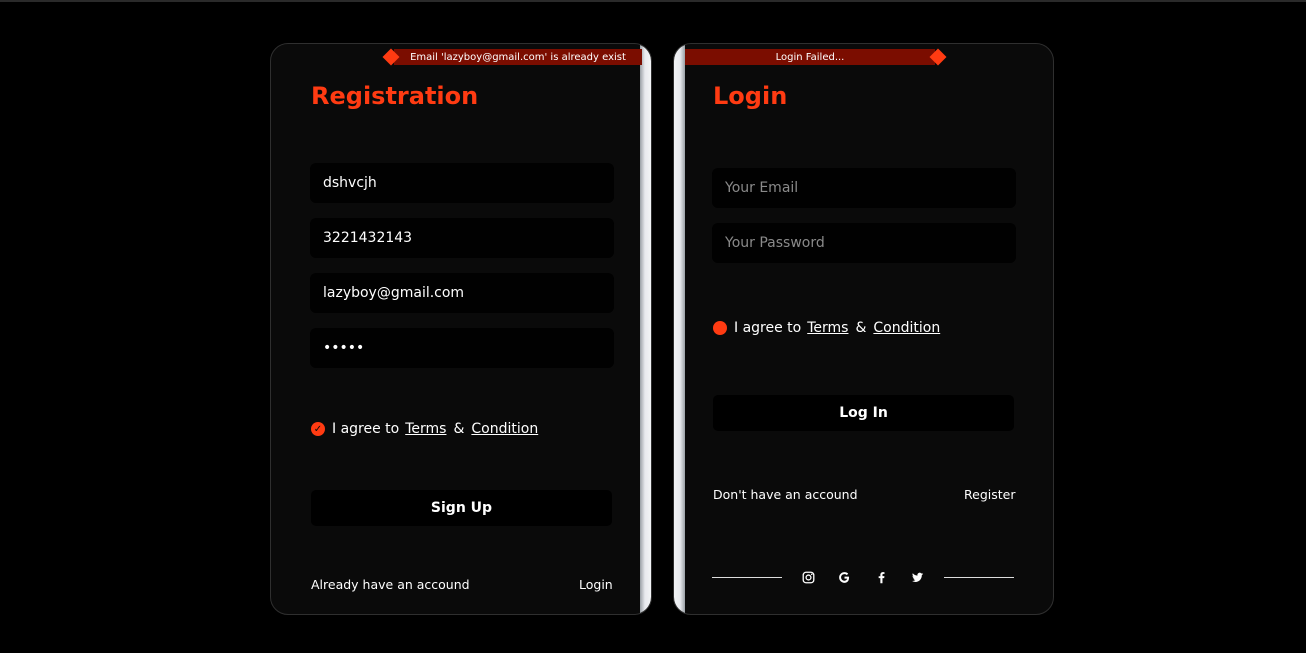 Image resolution: width=1306 pixels, height=653 pixels. I want to click on log-in-button: Log In, so click(863, 413).